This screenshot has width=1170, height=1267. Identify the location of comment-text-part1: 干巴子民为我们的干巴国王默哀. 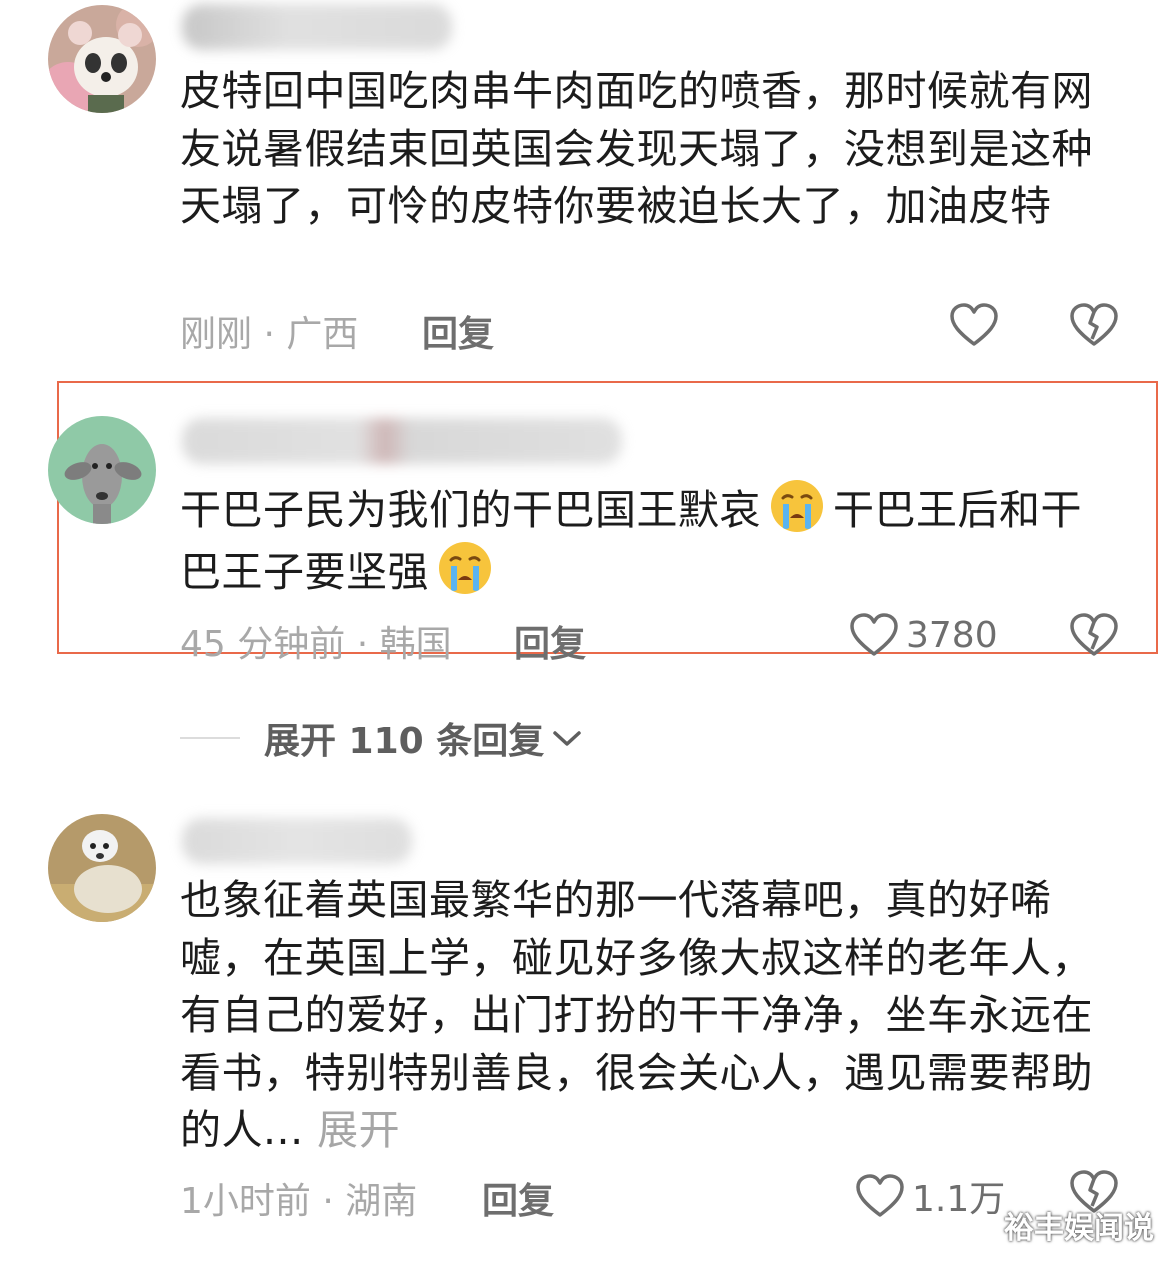
(470, 510).